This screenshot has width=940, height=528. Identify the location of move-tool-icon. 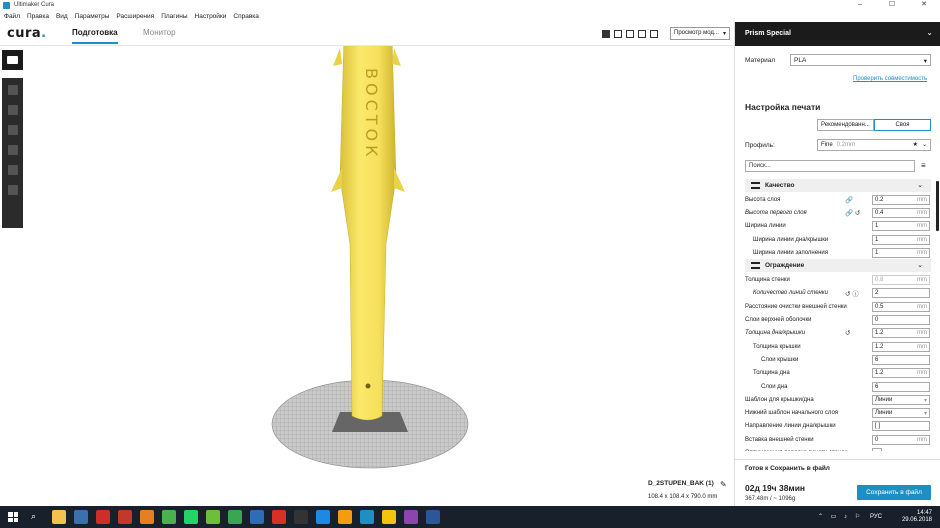
(12, 90).